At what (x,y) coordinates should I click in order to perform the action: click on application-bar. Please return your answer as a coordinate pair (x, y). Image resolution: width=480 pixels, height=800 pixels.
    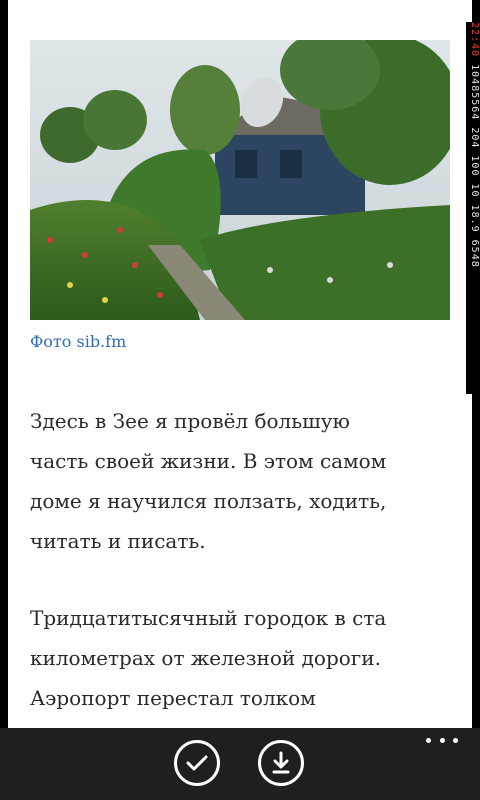
    Looking at the image, I should click on (240, 764).